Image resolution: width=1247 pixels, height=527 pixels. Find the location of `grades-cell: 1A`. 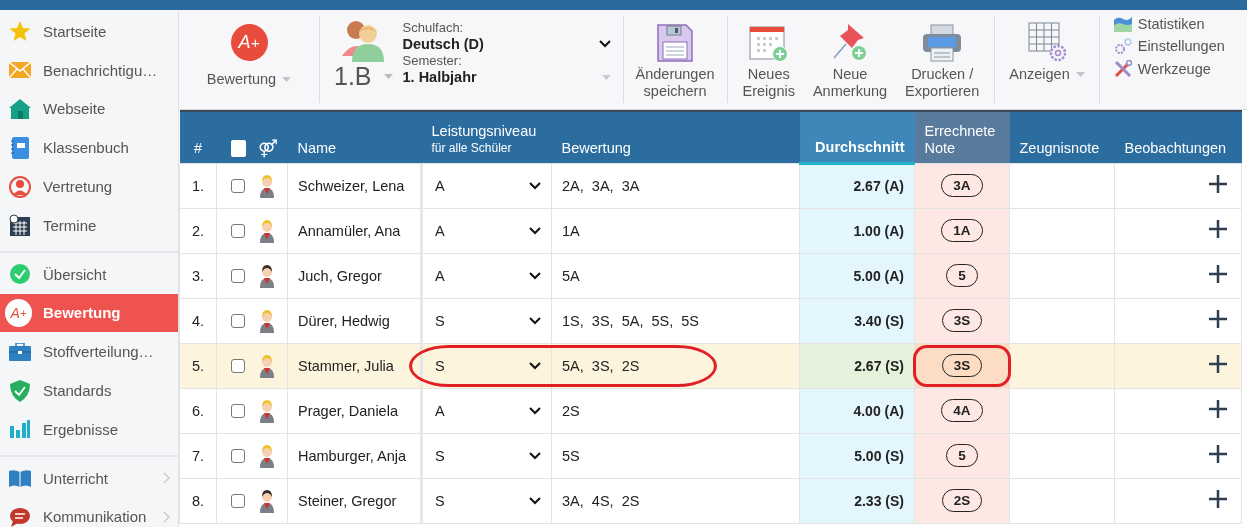

grades-cell: 1A is located at coordinates (675, 230).